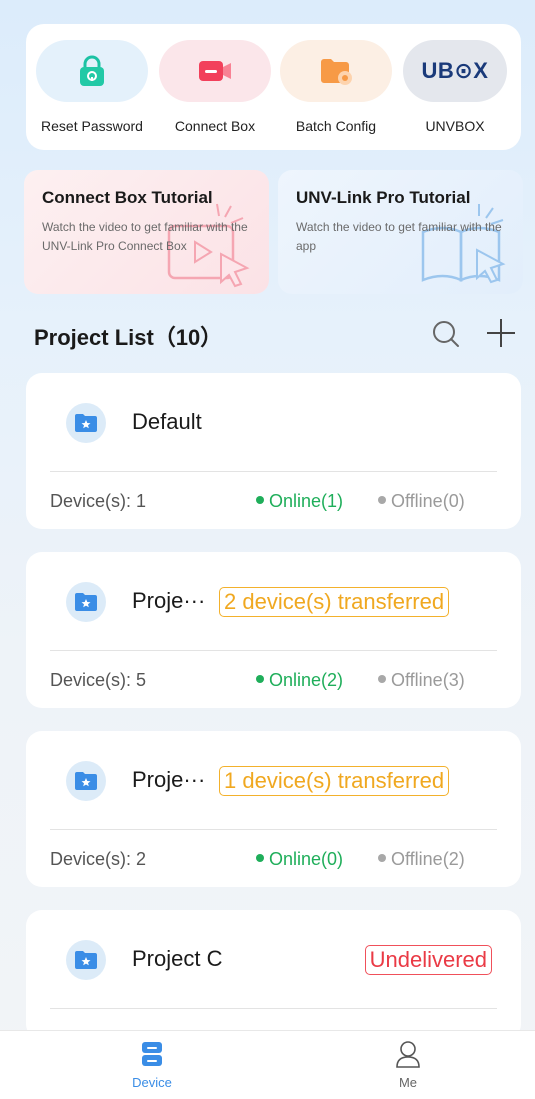  Describe the element at coordinates (455, 126) in the screenshot. I see `unvbox-label: UNVBOX` at that location.